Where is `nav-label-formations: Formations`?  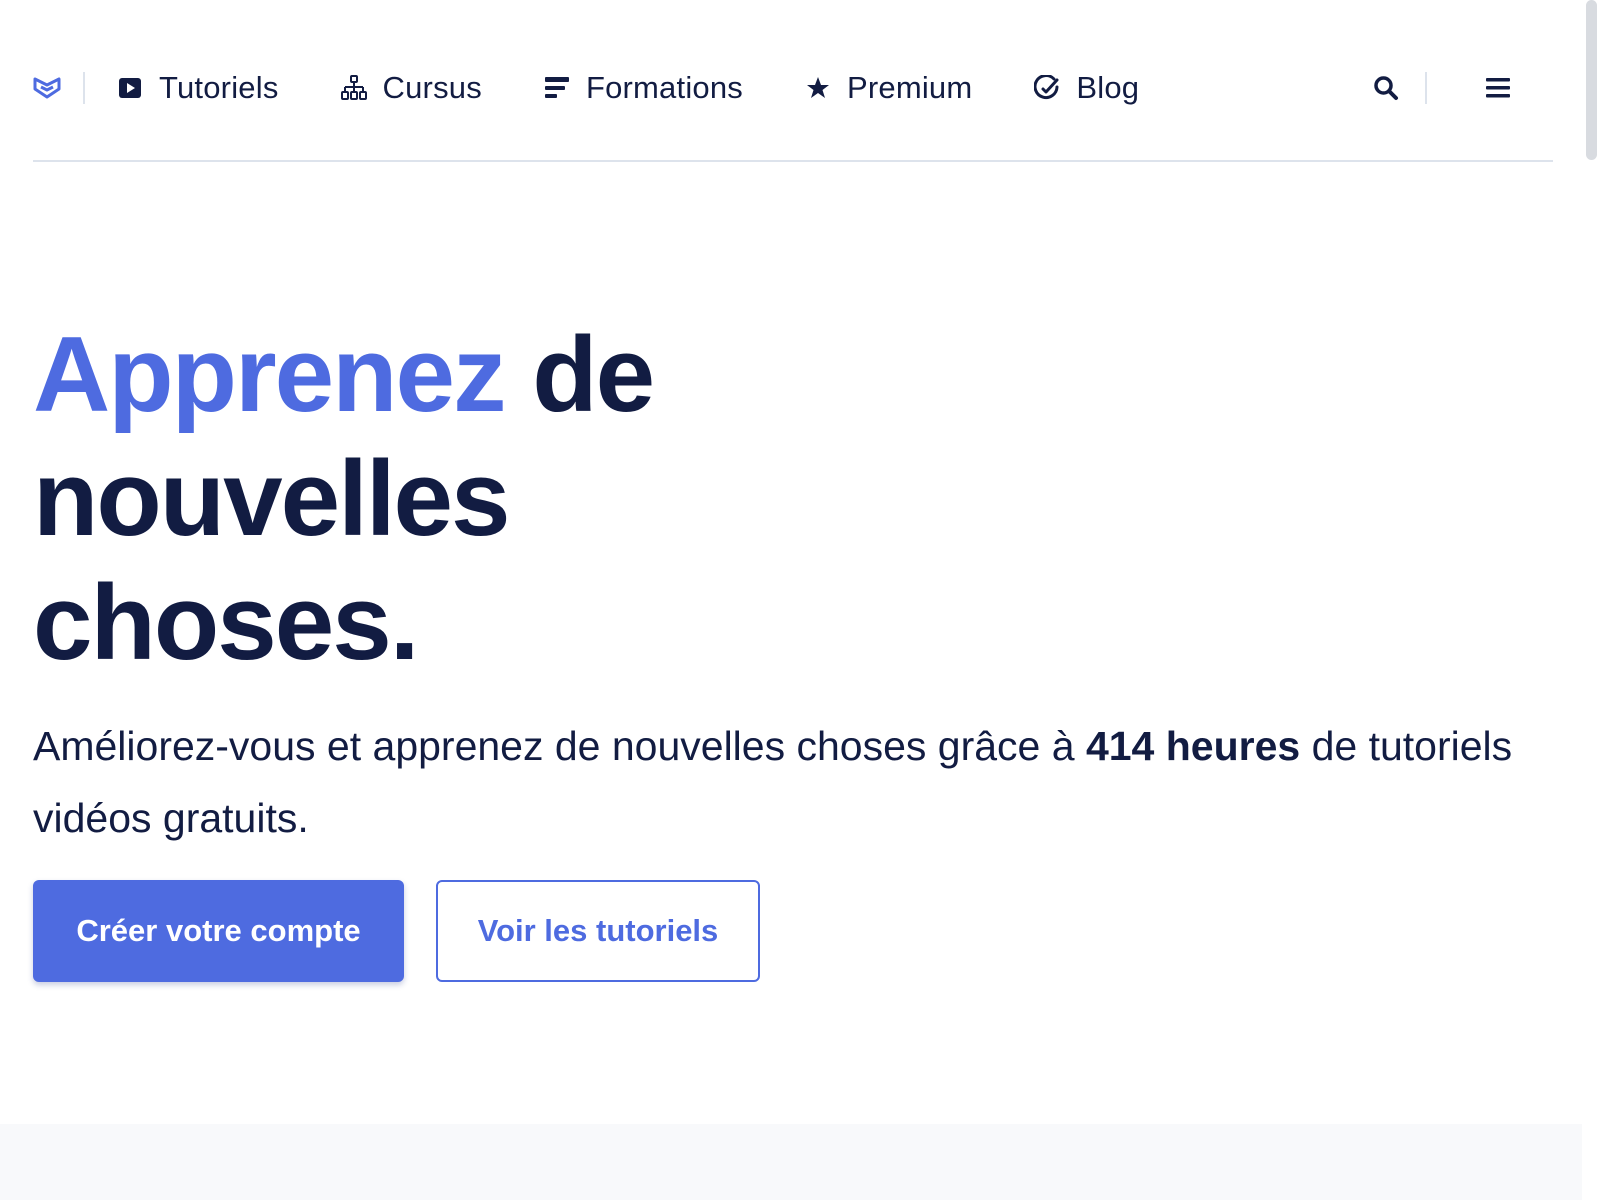 nav-label-formations: Formations is located at coordinates (664, 87).